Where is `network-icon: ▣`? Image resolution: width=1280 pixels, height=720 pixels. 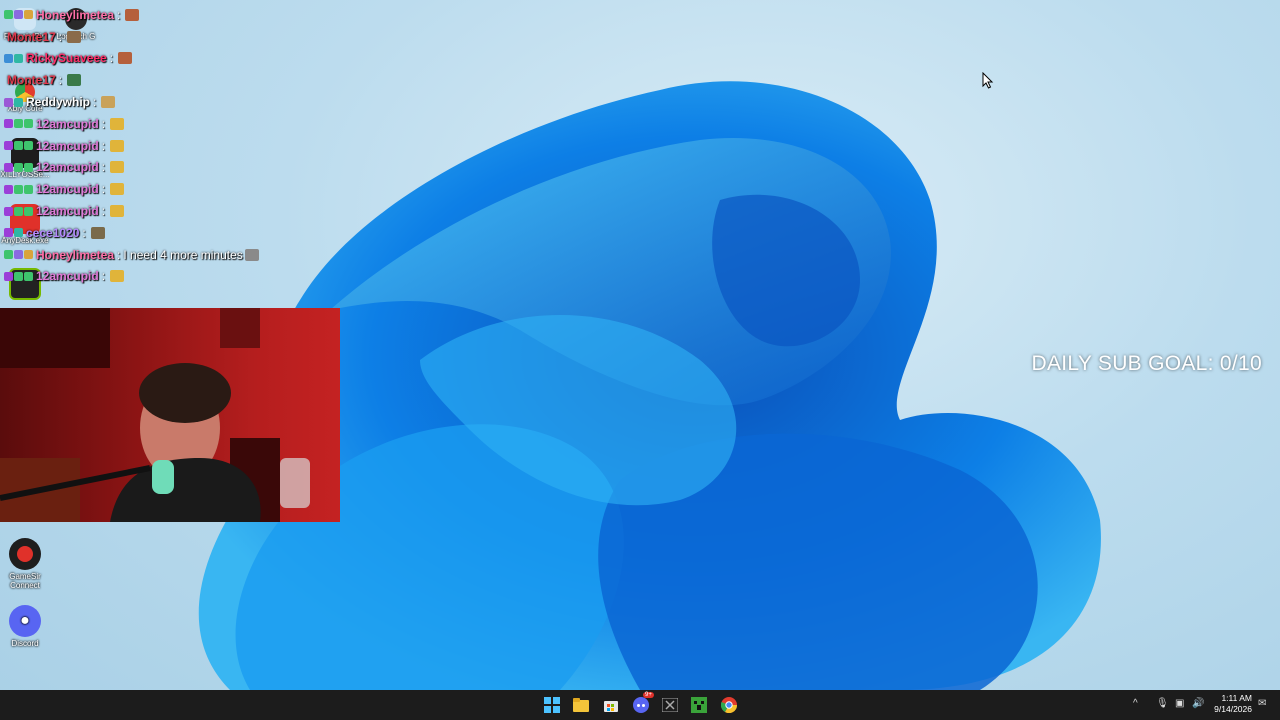 network-icon: ▣ is located at coordinates (1179, 703).